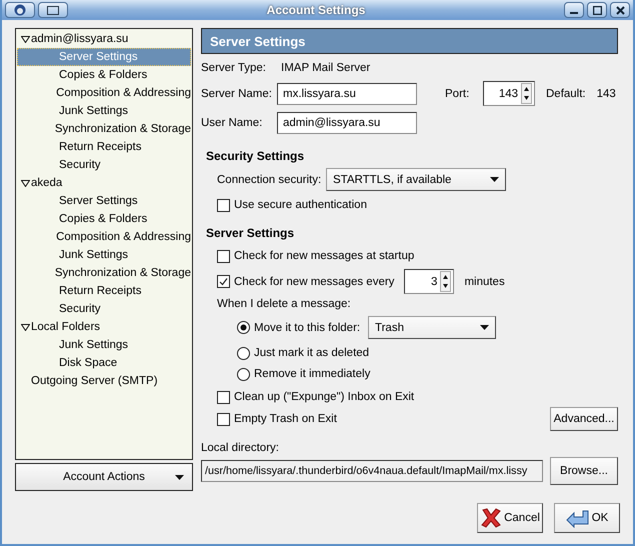  I want to click on field-label: Server Name:, so click(237, 94).